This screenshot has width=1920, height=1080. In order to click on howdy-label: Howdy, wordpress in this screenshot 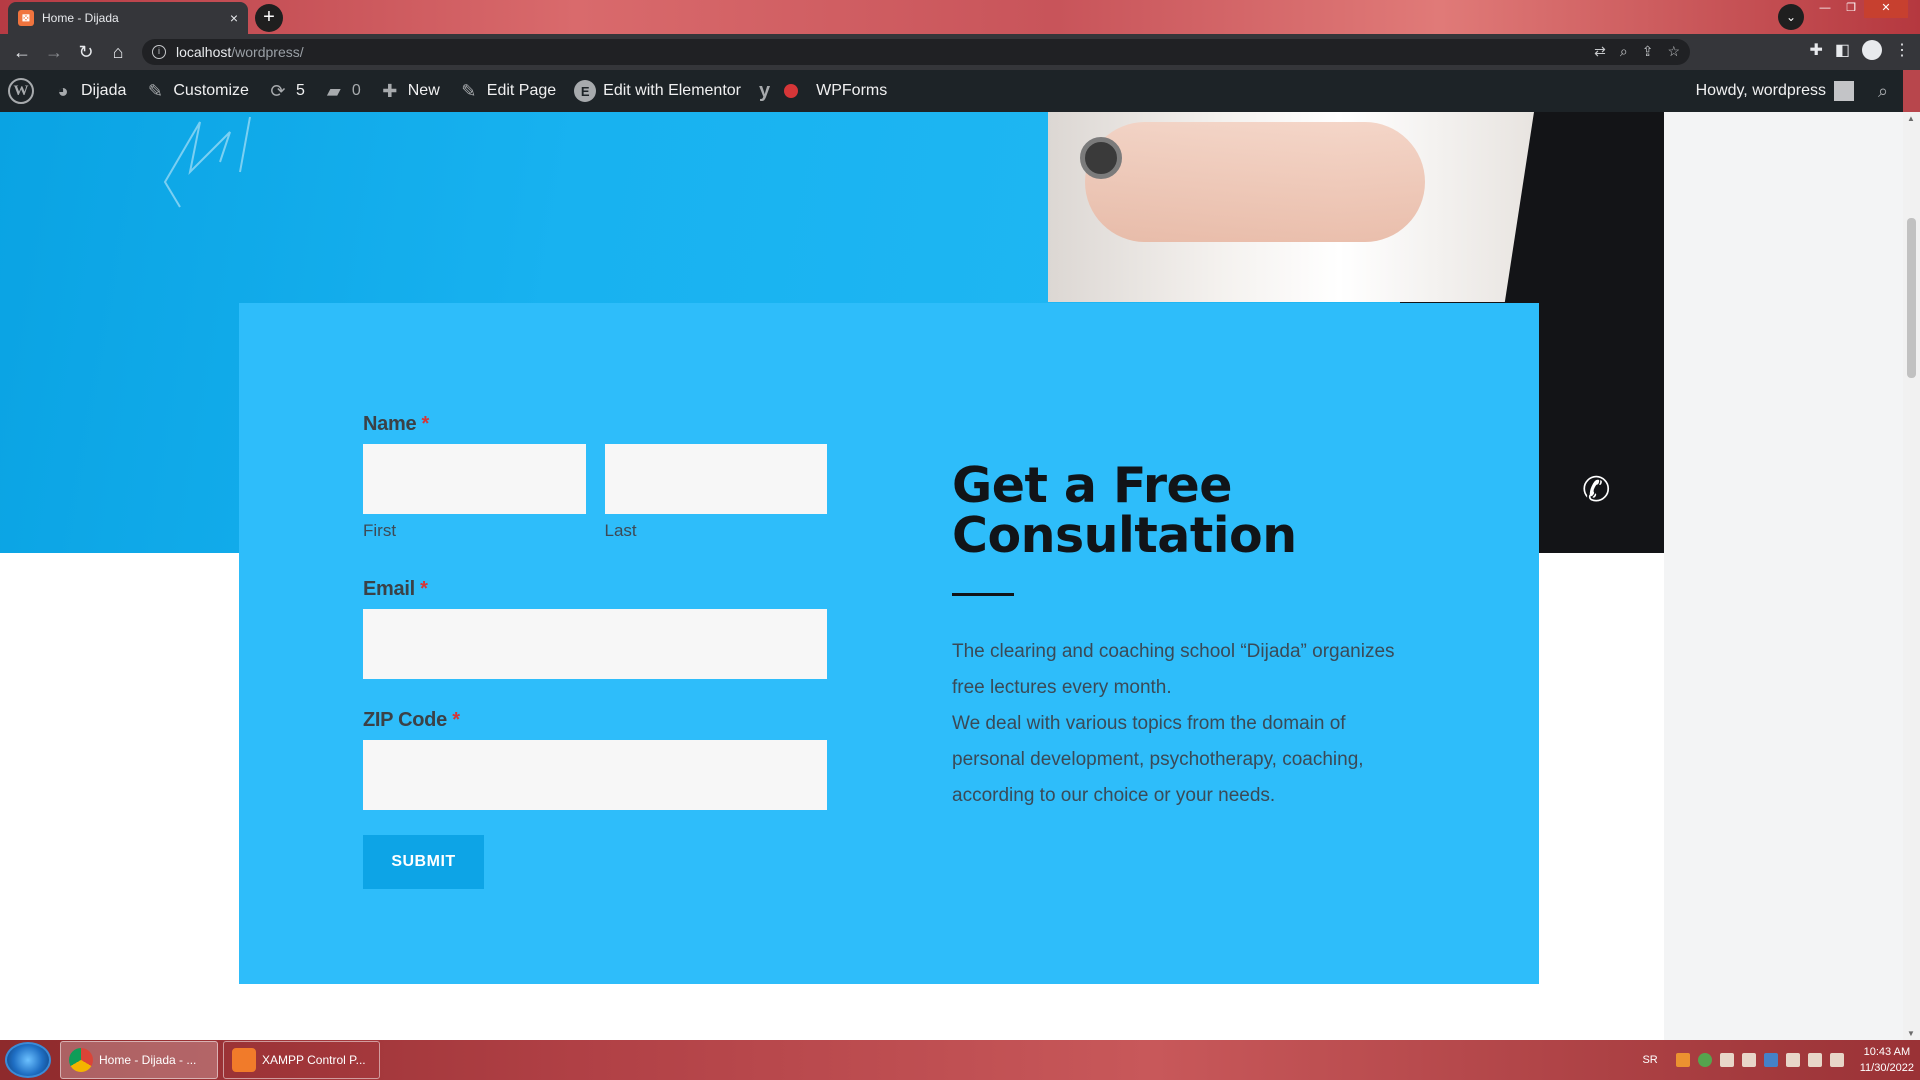, I will do `click(1760, 90)`.